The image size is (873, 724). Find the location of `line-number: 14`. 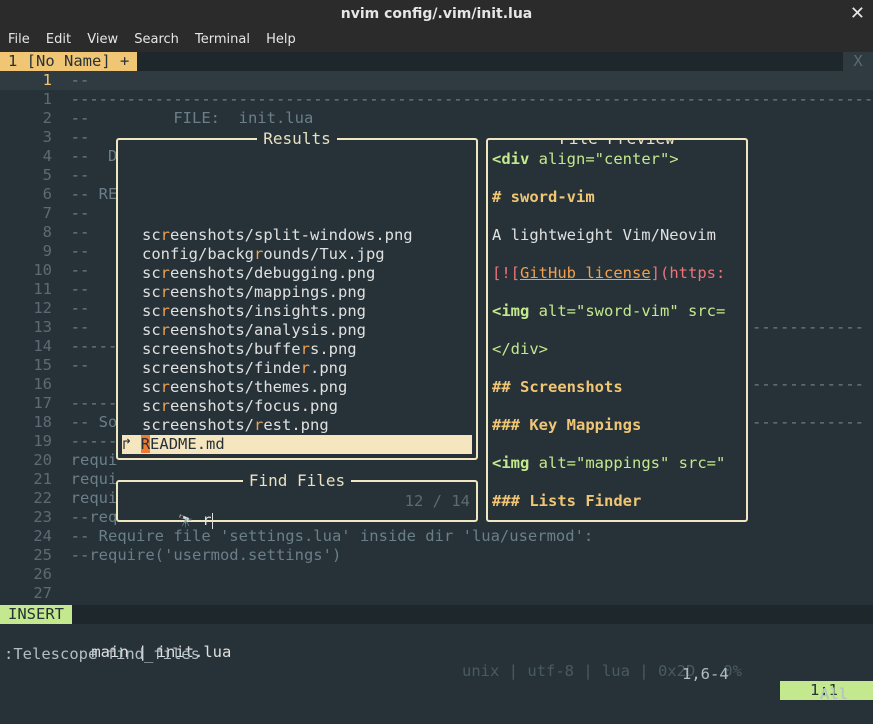

line-number: 14 is located at coordinates (42, 346).